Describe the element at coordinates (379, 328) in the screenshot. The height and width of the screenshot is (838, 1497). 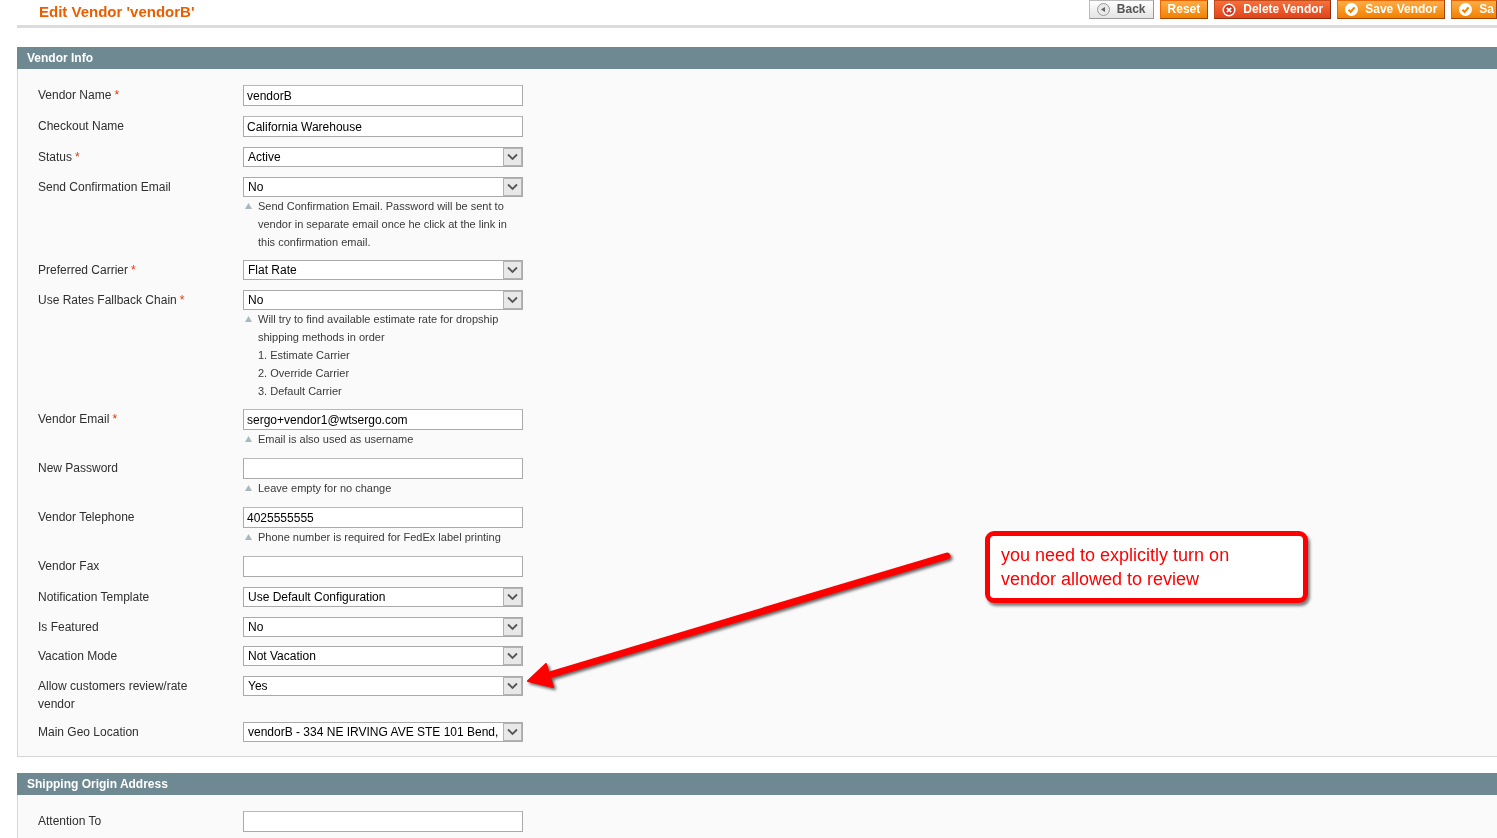
I see `help-text: Will try to find available estimate rate for dropship shipping methods in order` at that location.